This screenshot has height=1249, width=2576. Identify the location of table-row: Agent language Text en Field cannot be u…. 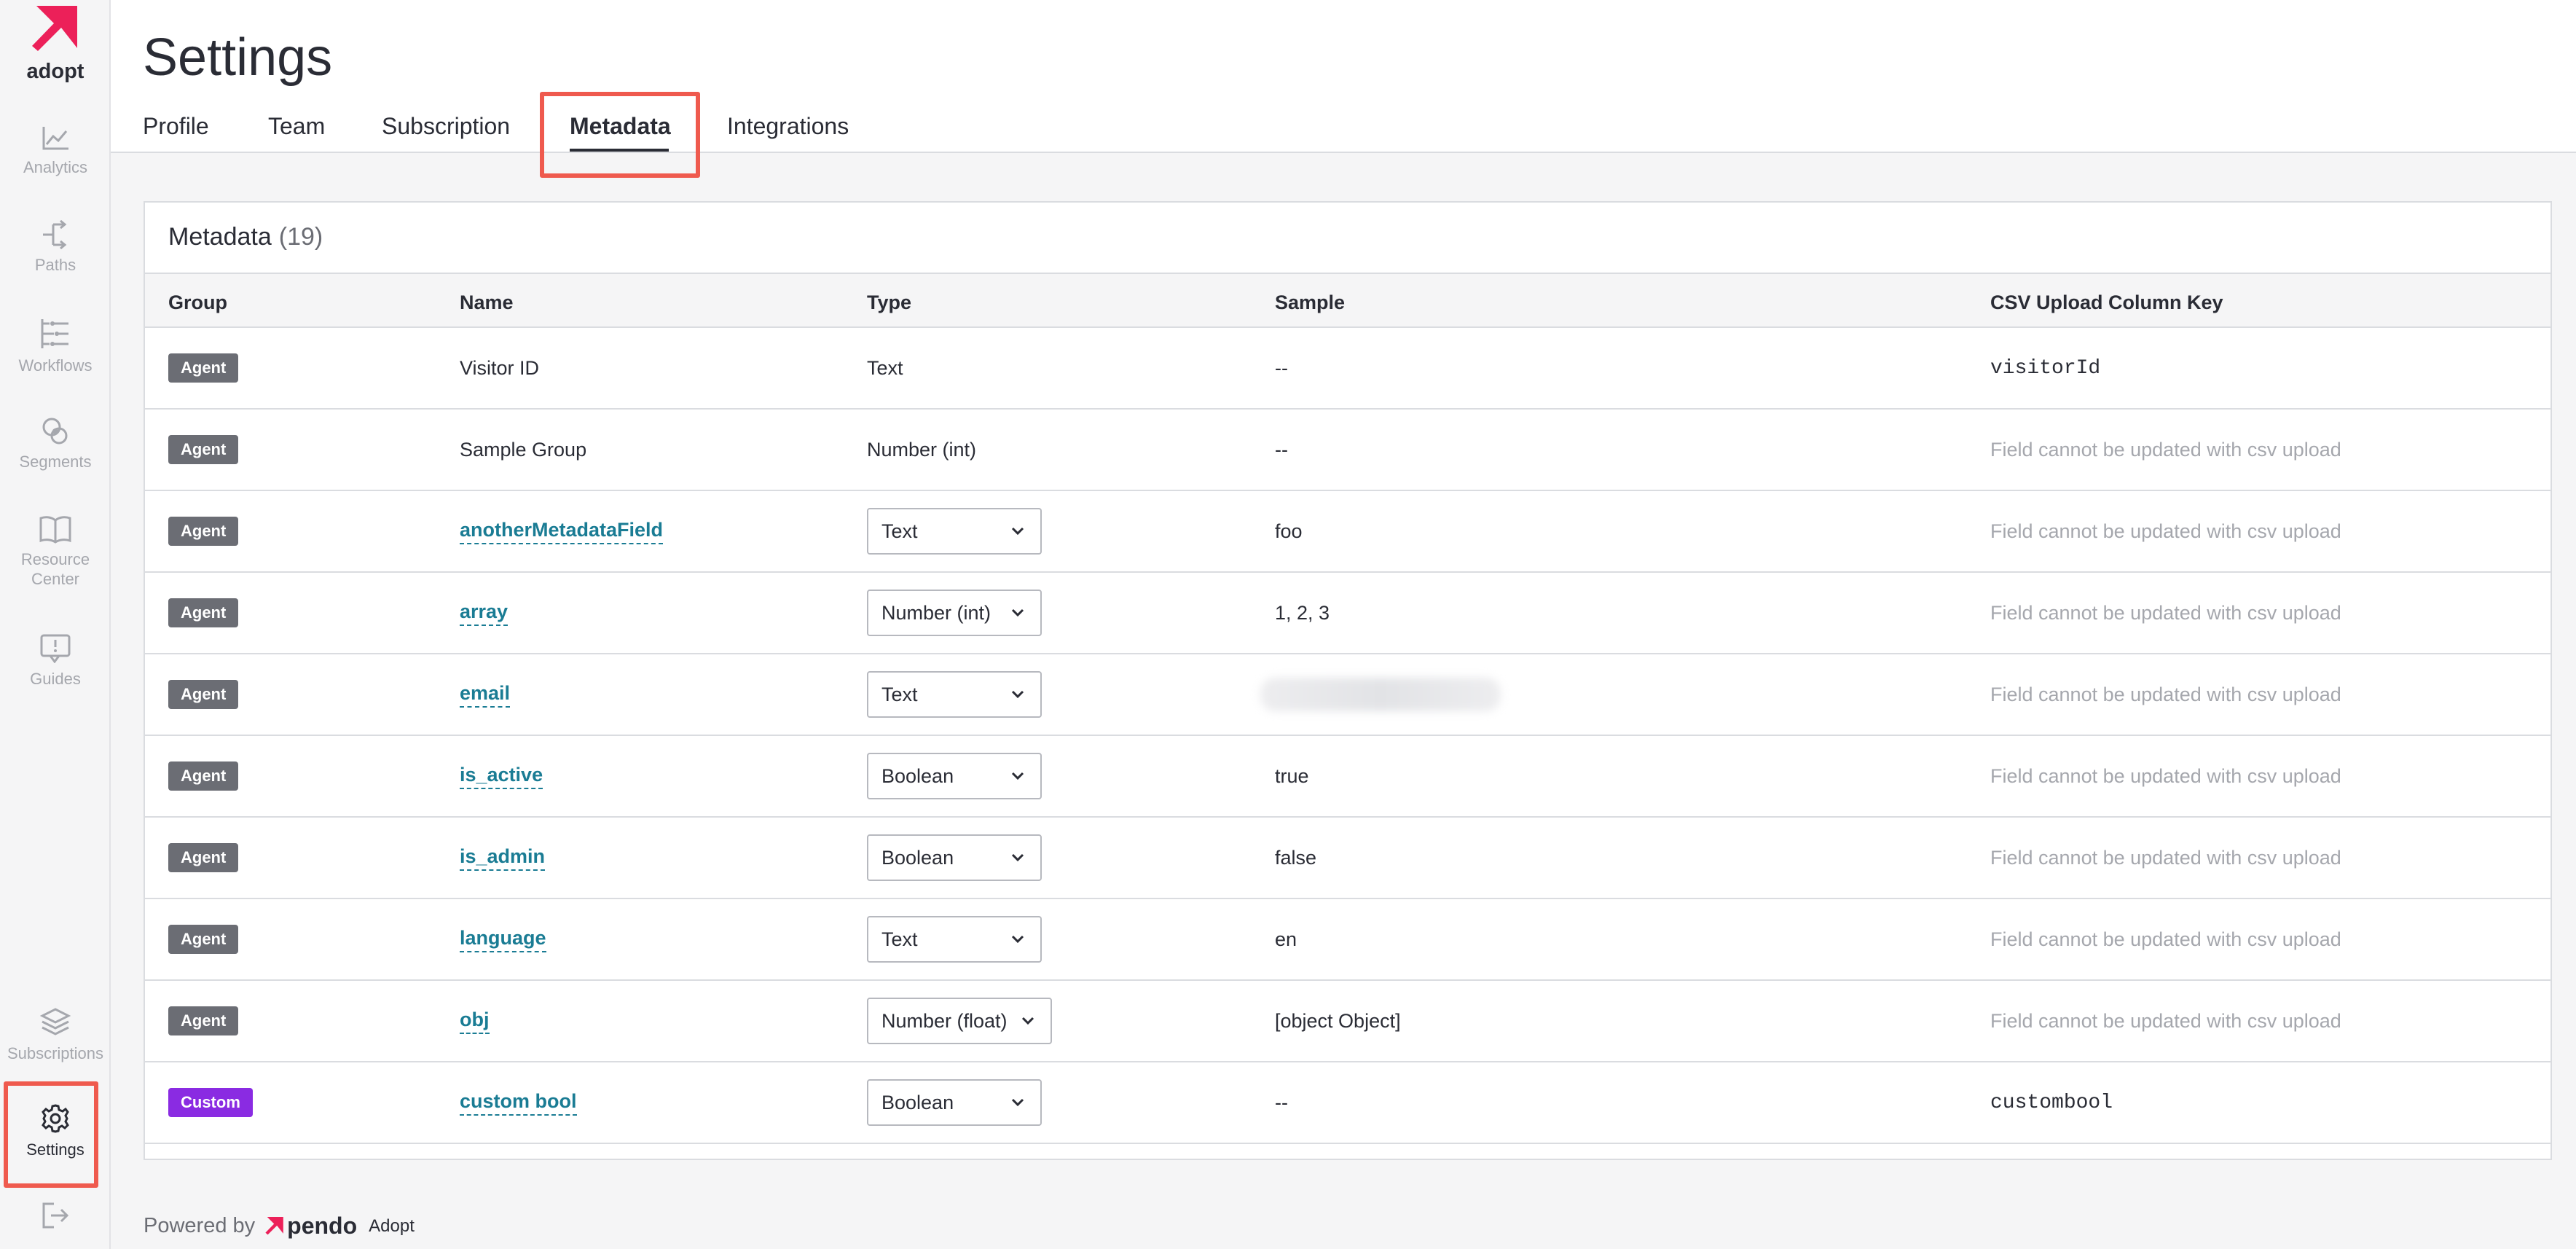
(1348, 940).